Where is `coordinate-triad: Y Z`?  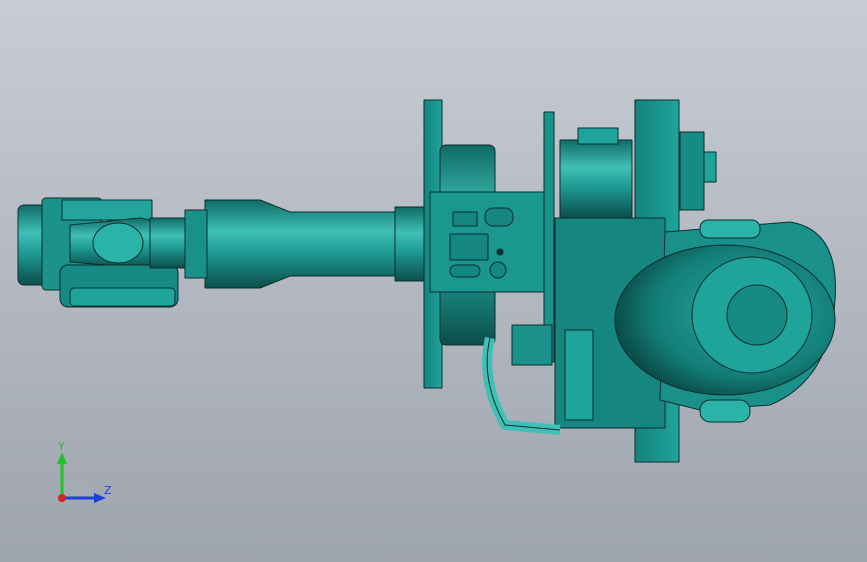 coordinate-triad: Y Z is located at coordinates (84, 471).